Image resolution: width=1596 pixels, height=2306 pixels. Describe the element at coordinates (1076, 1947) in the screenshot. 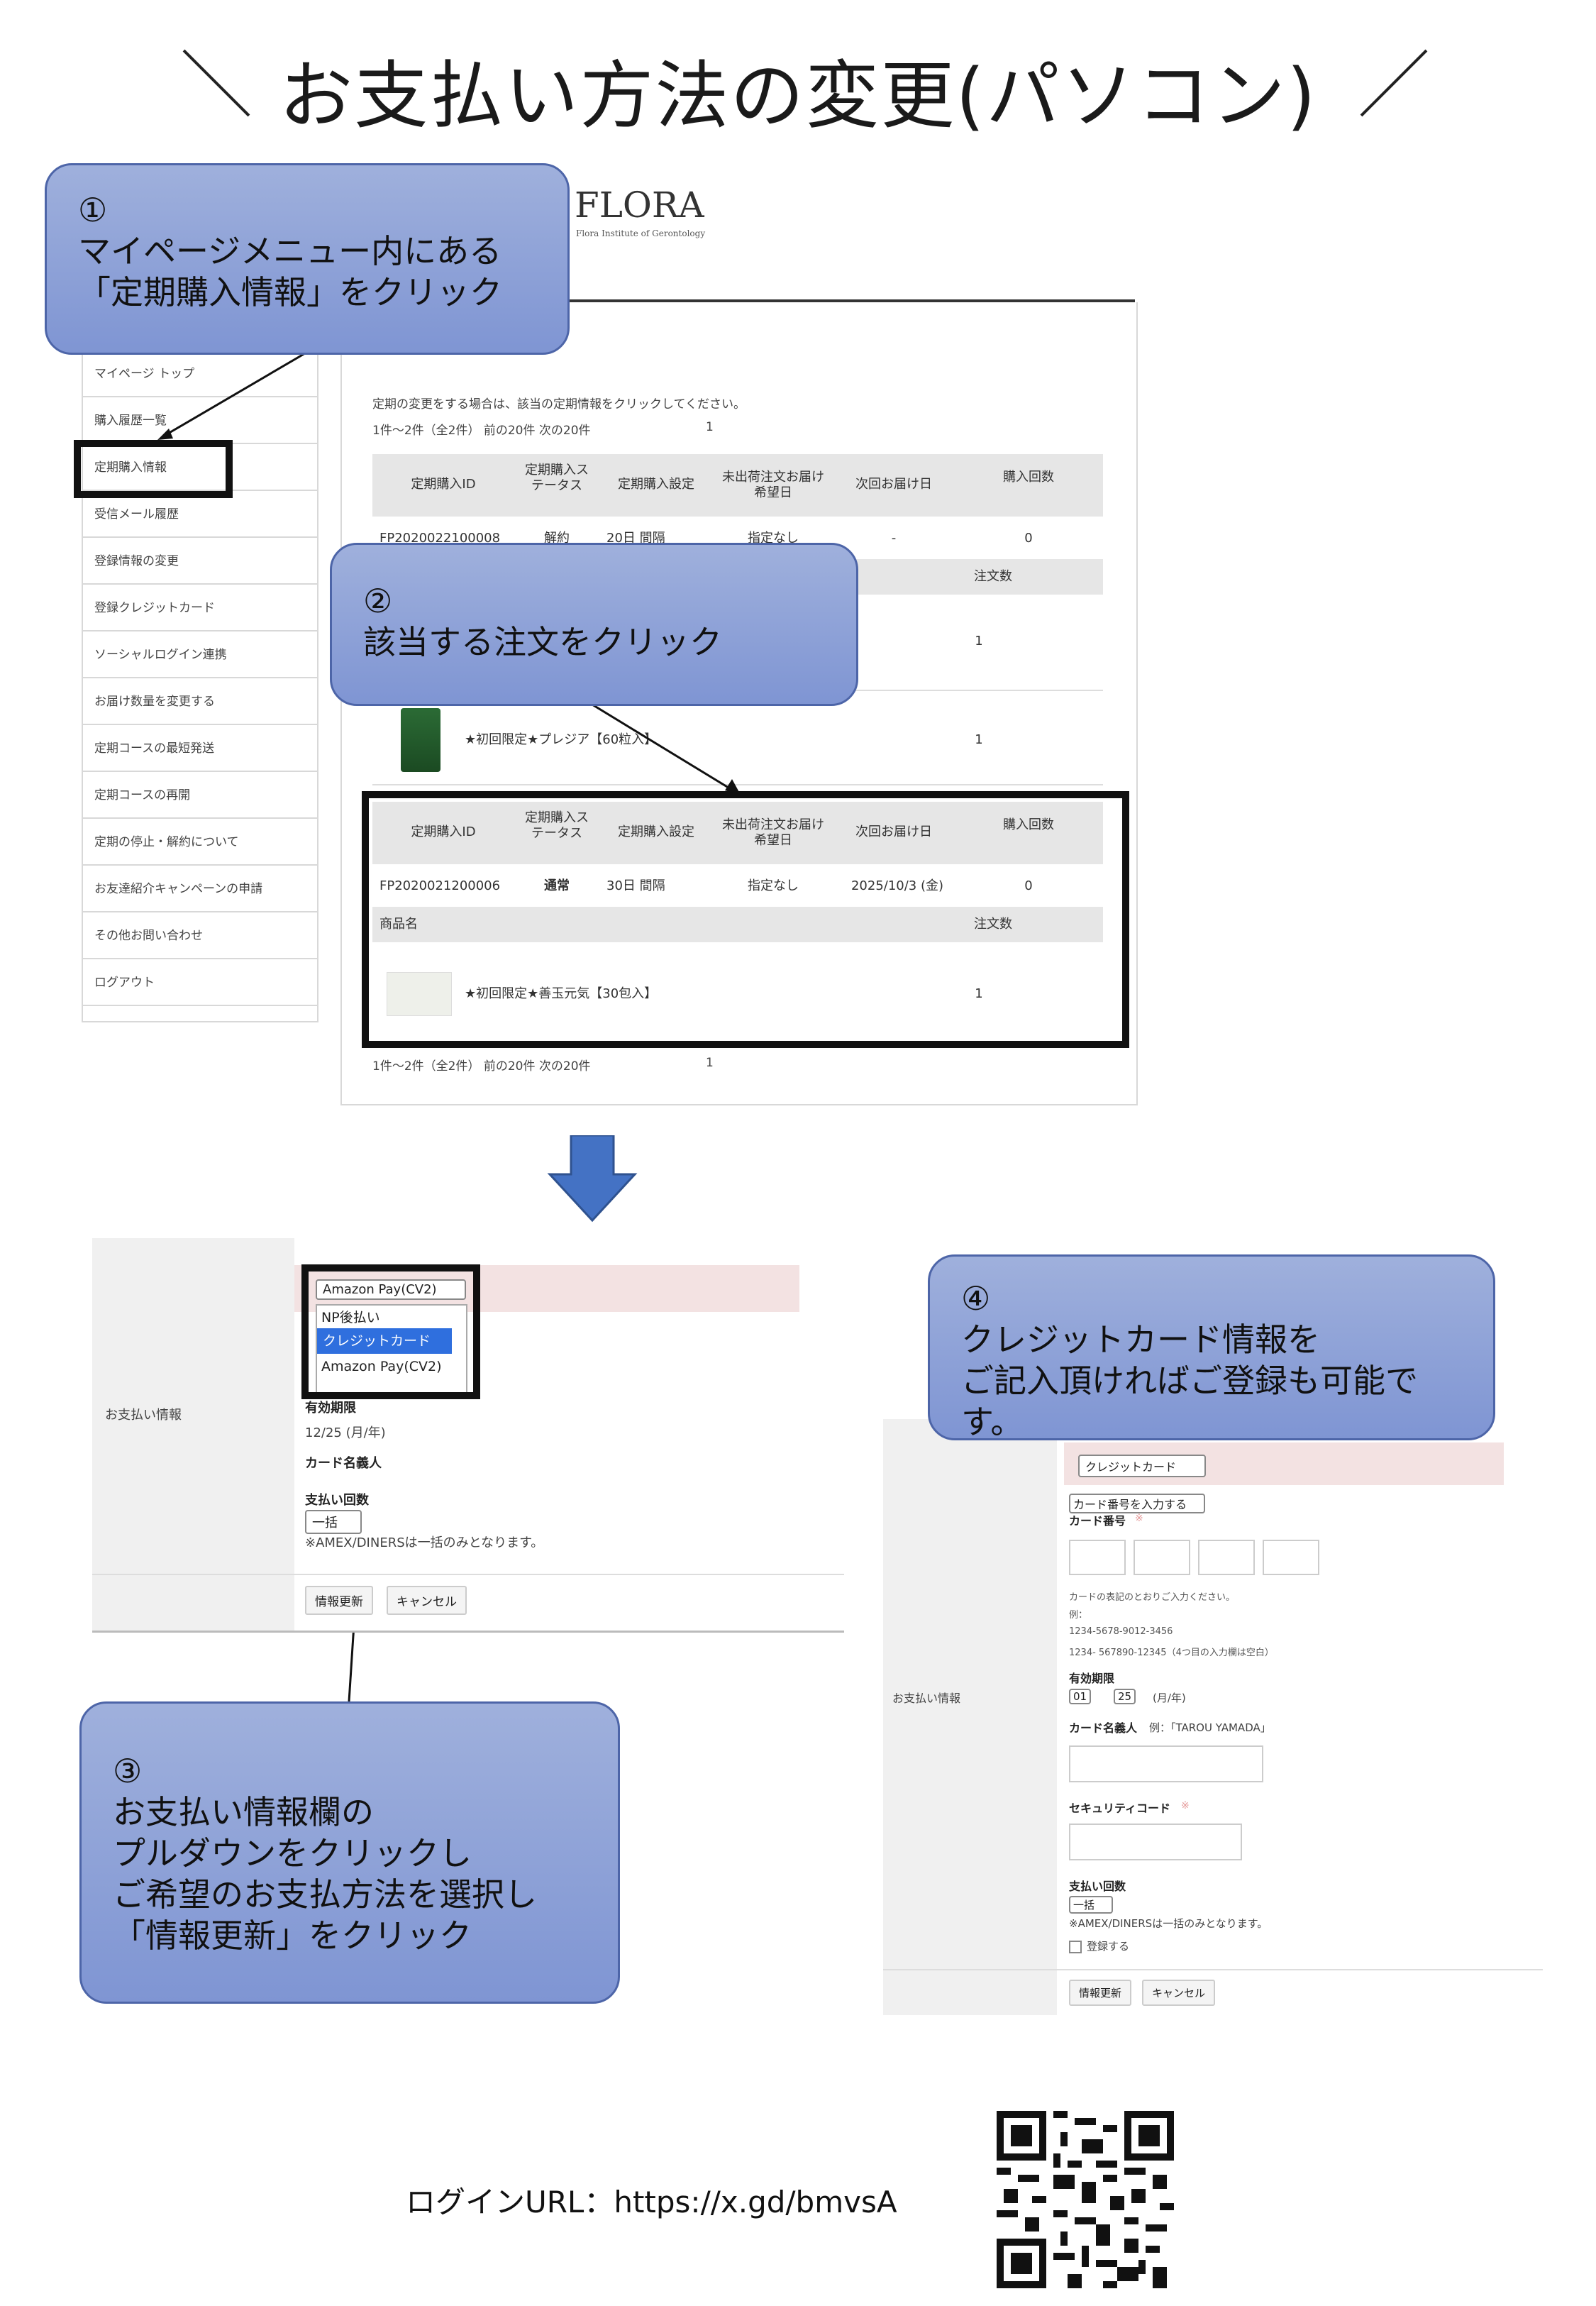

I see `register-checkbox` at that location.